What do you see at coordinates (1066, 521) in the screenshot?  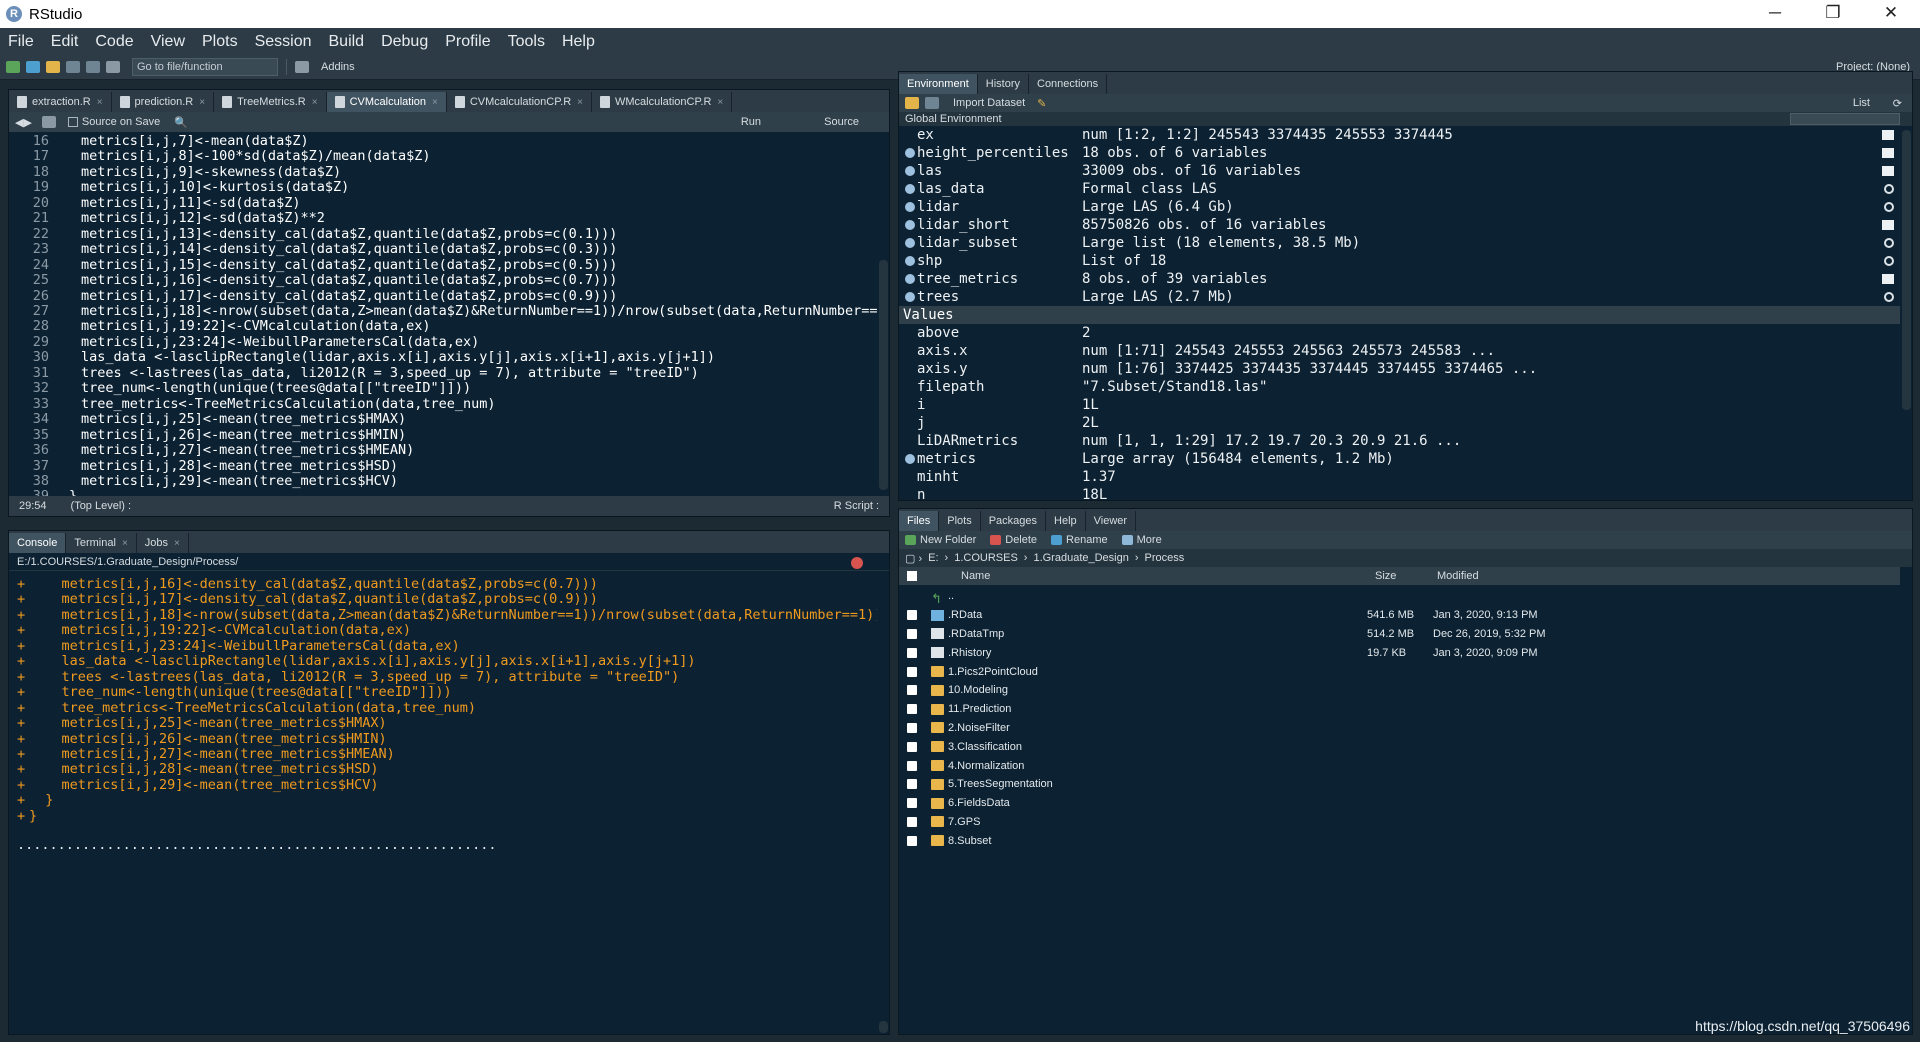 I see `tab-help: Help` at bounding box center [1066, 521].